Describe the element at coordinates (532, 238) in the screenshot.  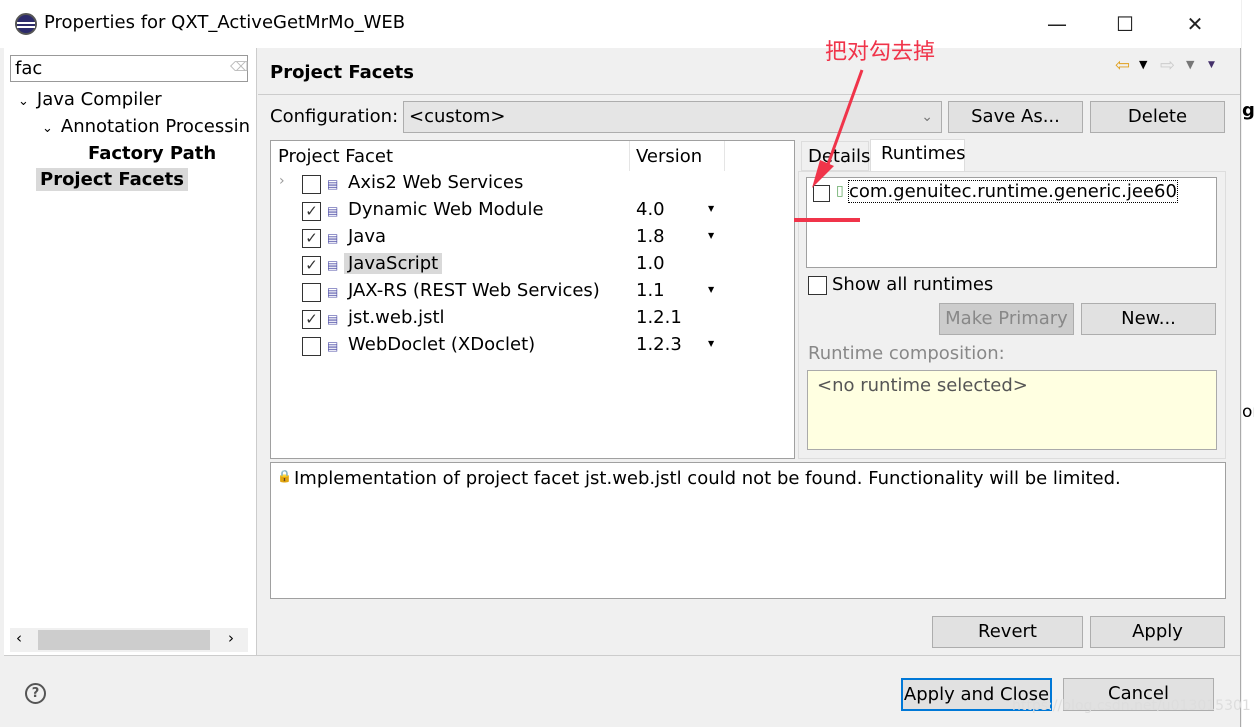
I see `facet-row: ✓ ▤ Java 1.8 ▼` at that location.